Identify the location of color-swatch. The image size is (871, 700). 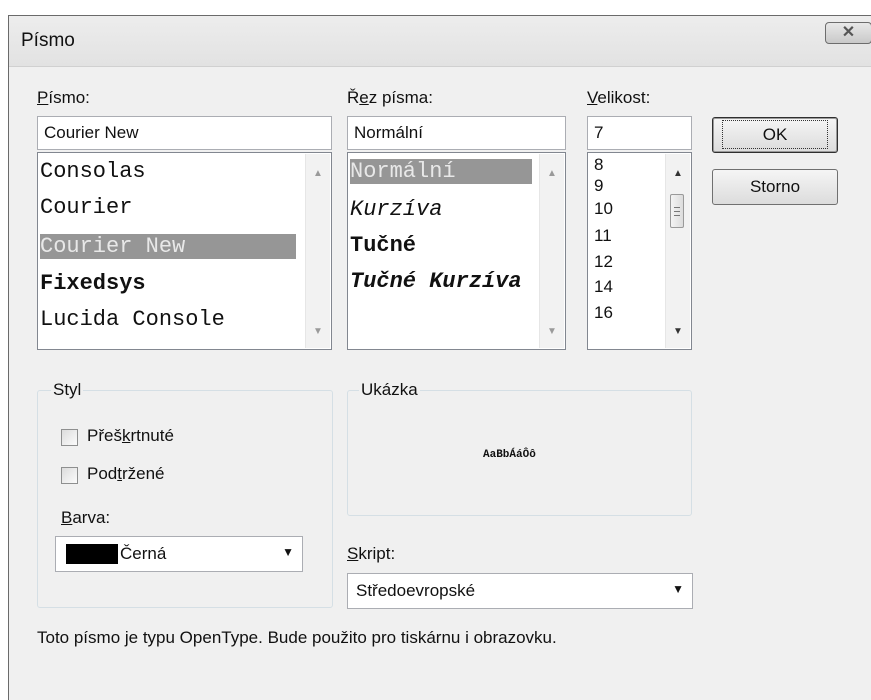
(92, 554).